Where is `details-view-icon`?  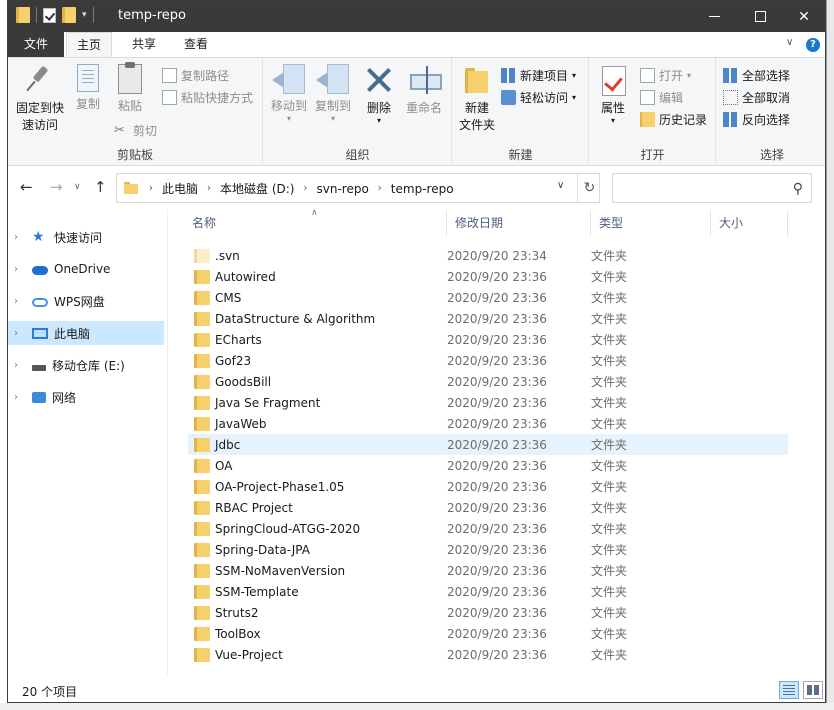
details-view-icon is located at coordinates (789, 690).